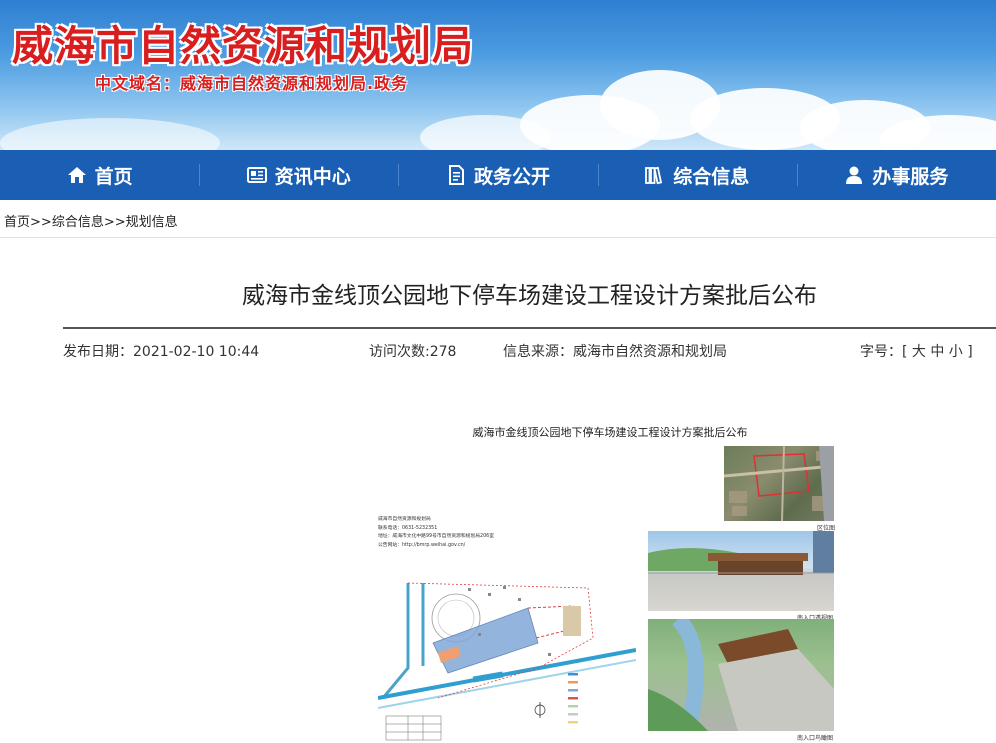 The image size is (996, 743). I want to click on nav-item-home: 首页, so click(99, 175).